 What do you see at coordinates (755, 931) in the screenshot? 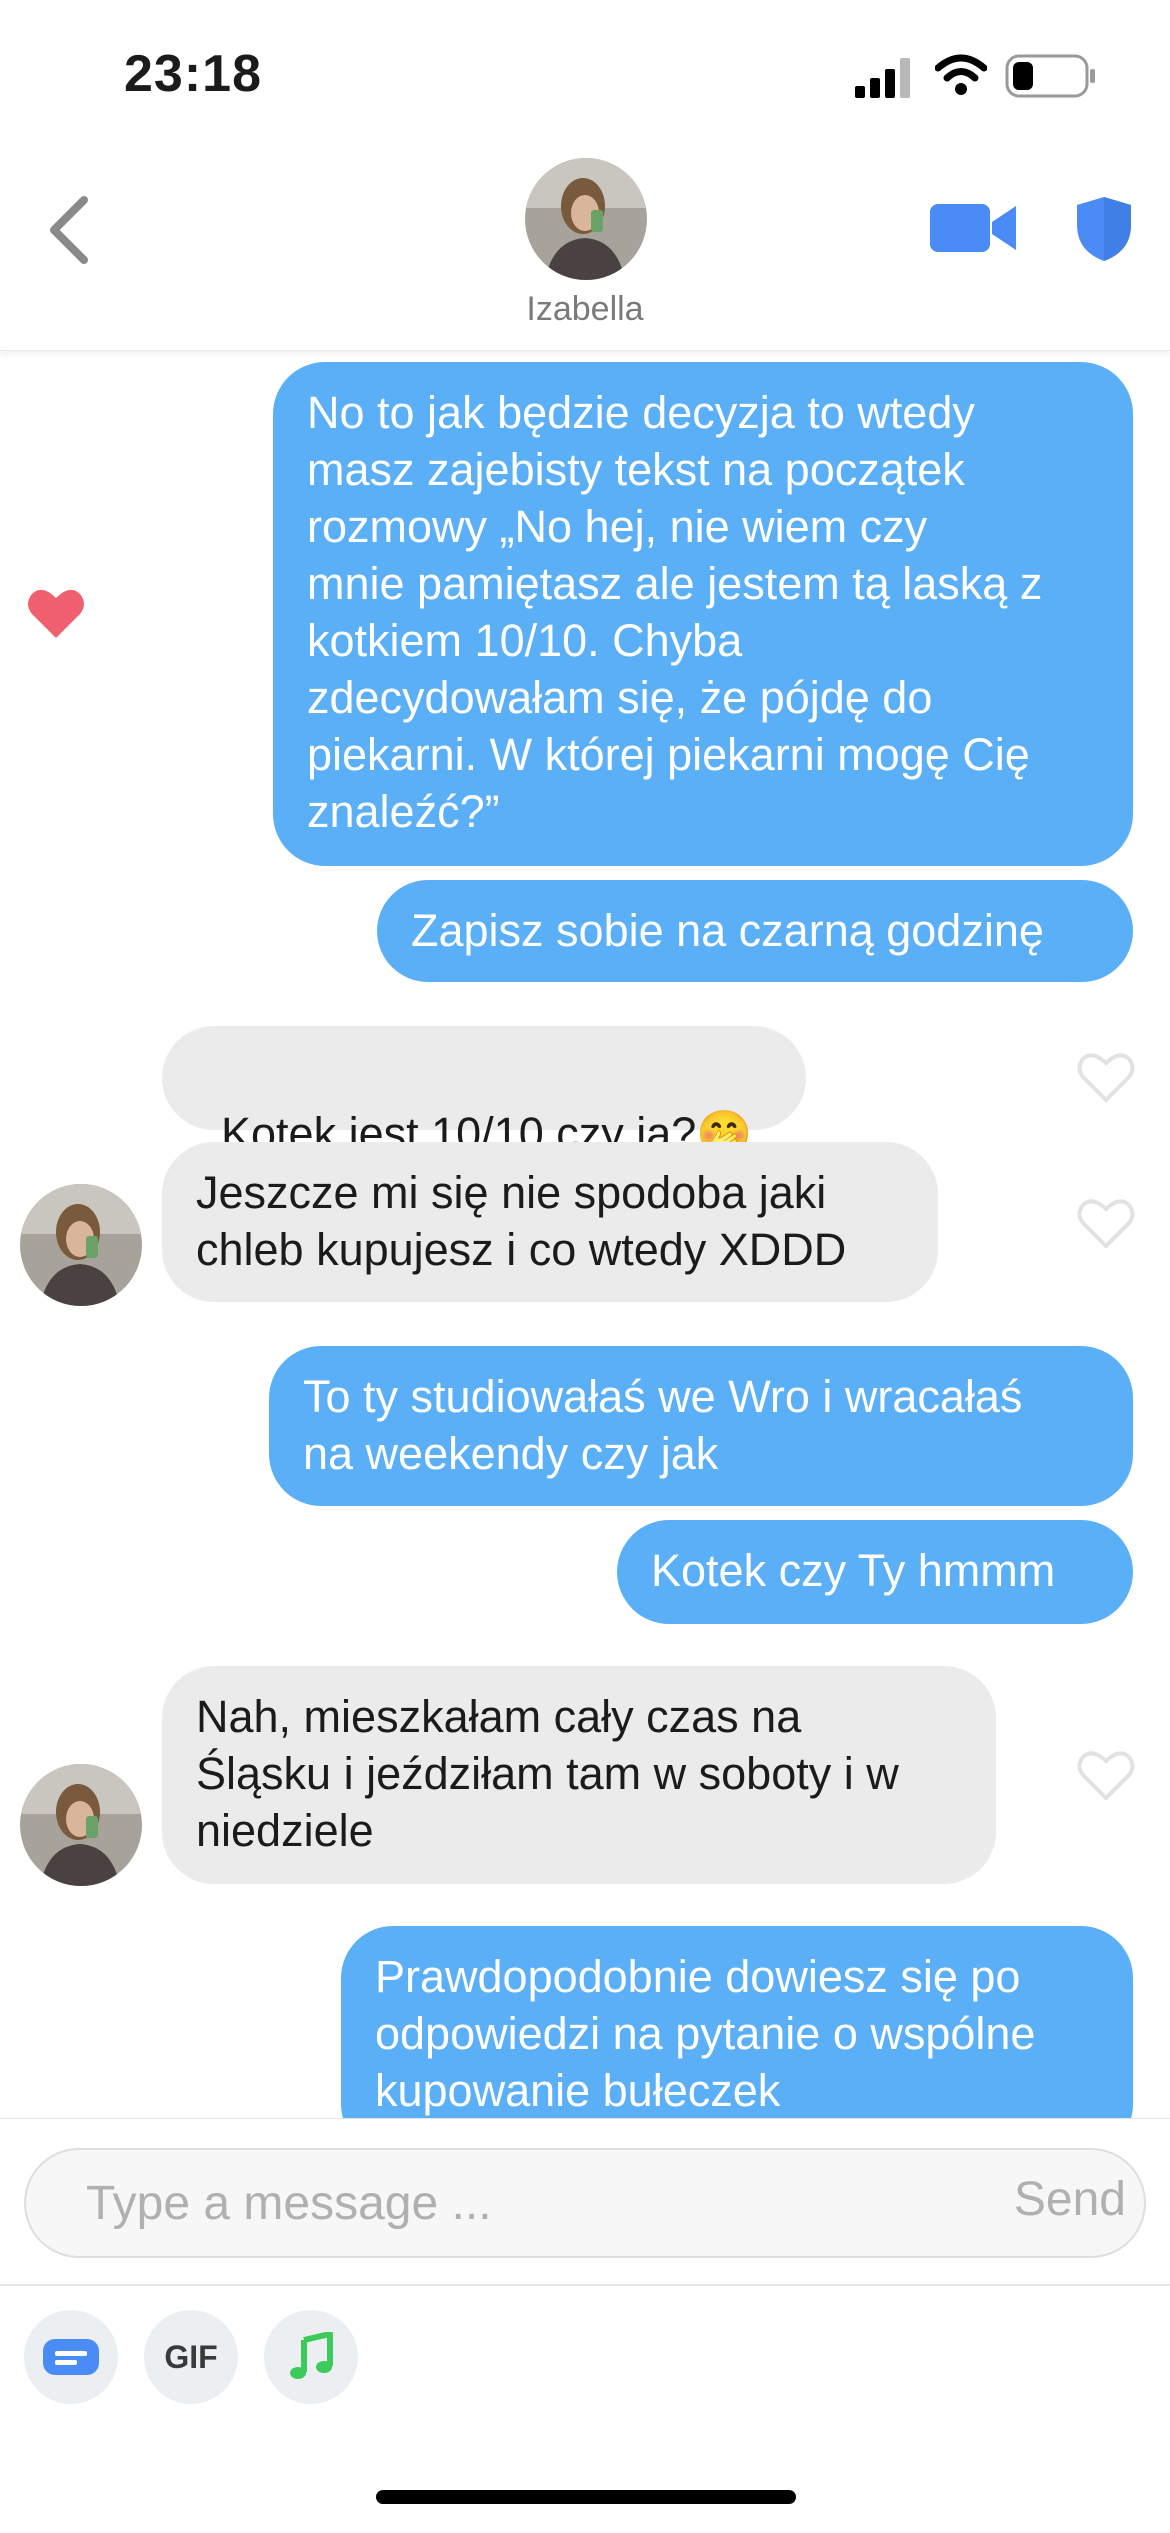
I see `message-bubble-sent: Zapisz sobie na czarną godzinę` at bounding box center [755, 931].